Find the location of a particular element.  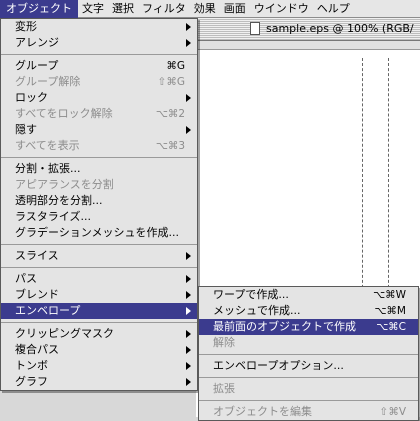

envelope-menu-item: メッシュで作成... ⌥⌘M is located at coordinates (308, 311).